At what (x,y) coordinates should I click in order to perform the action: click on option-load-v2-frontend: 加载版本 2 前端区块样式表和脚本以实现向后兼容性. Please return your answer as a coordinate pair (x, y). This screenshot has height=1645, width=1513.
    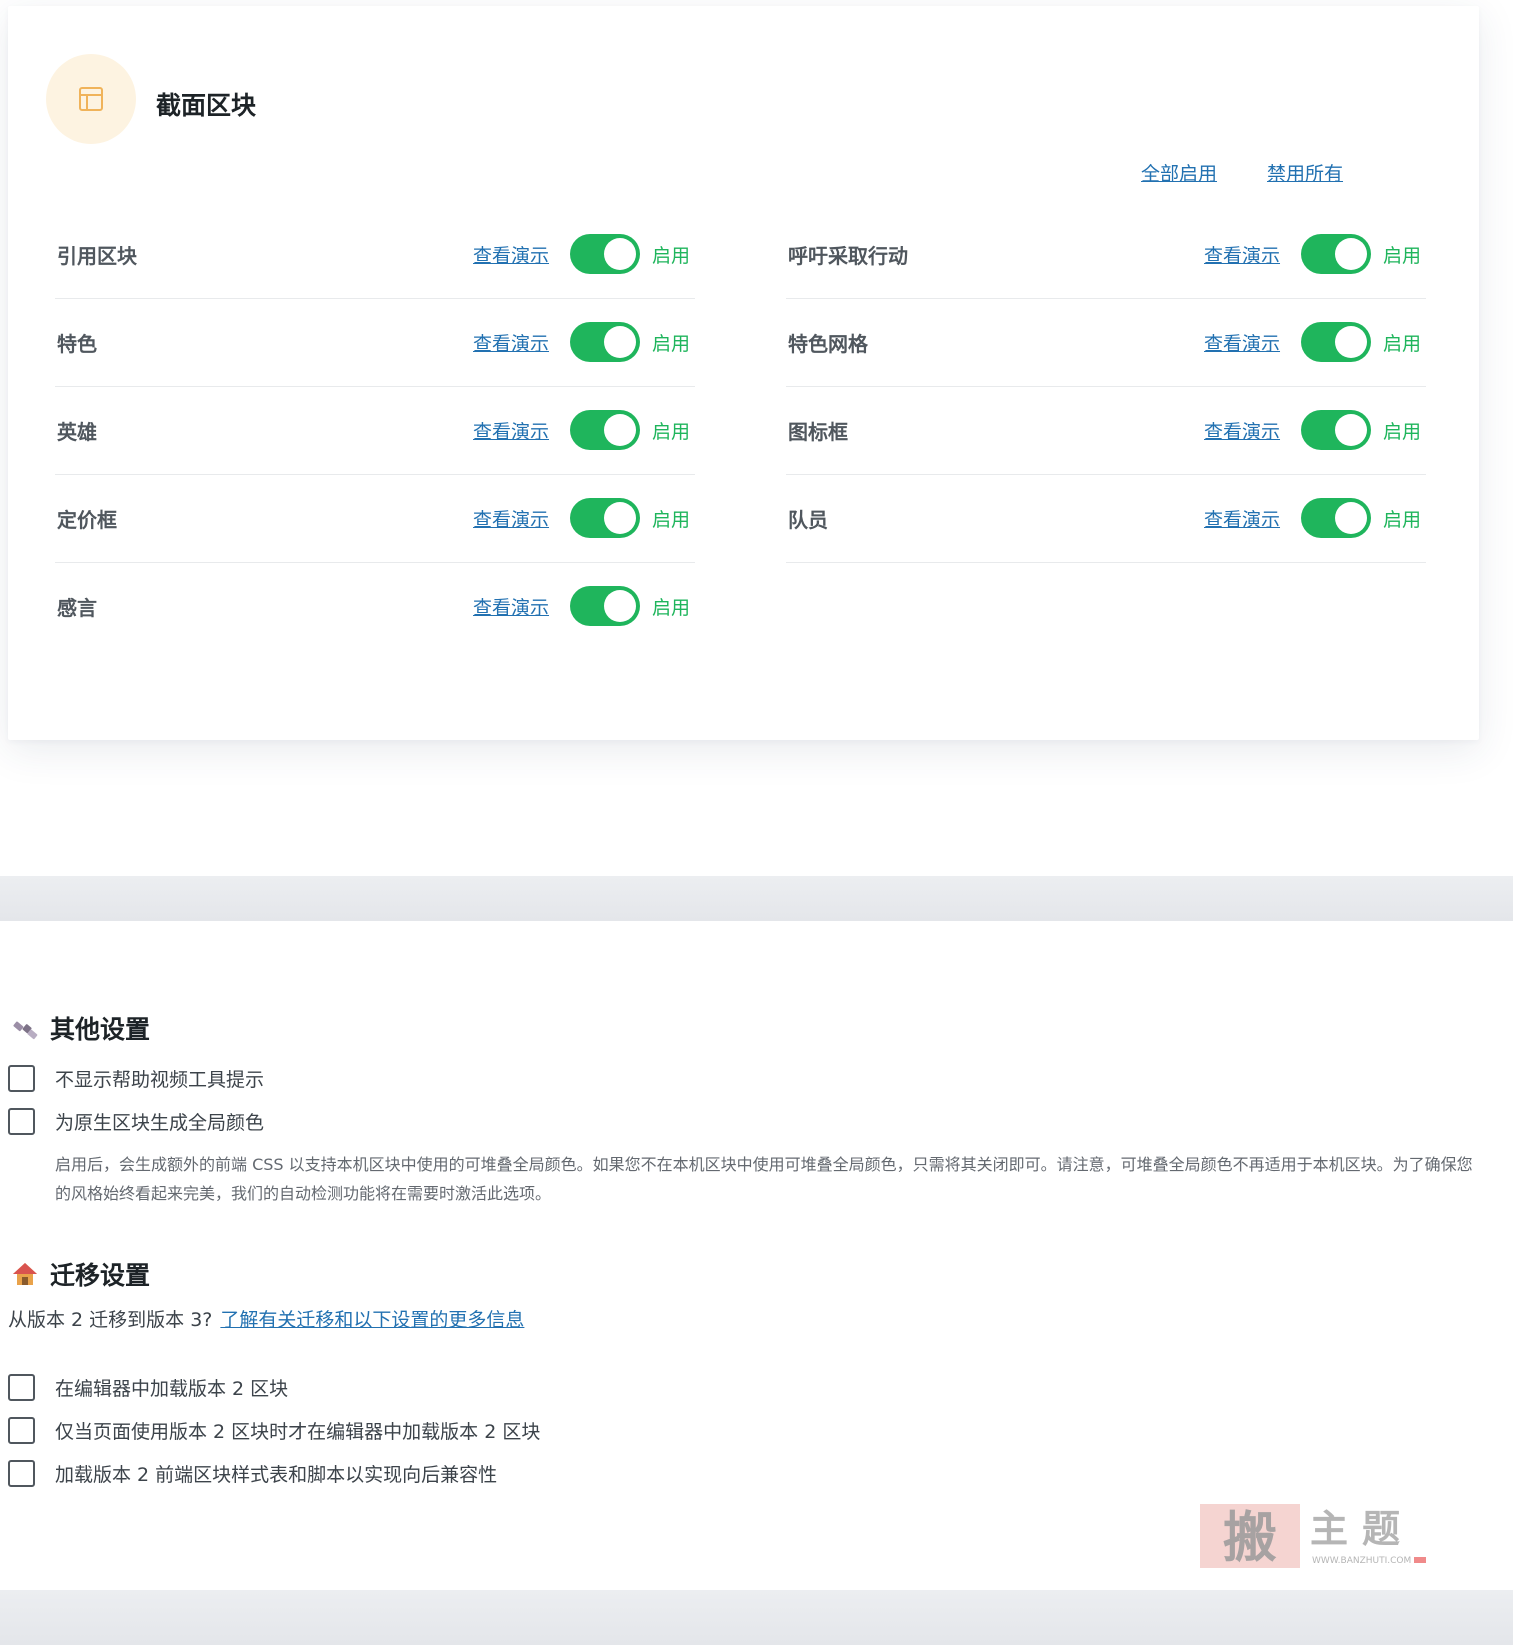
    Looking at the image, I should click on (252, 1473).